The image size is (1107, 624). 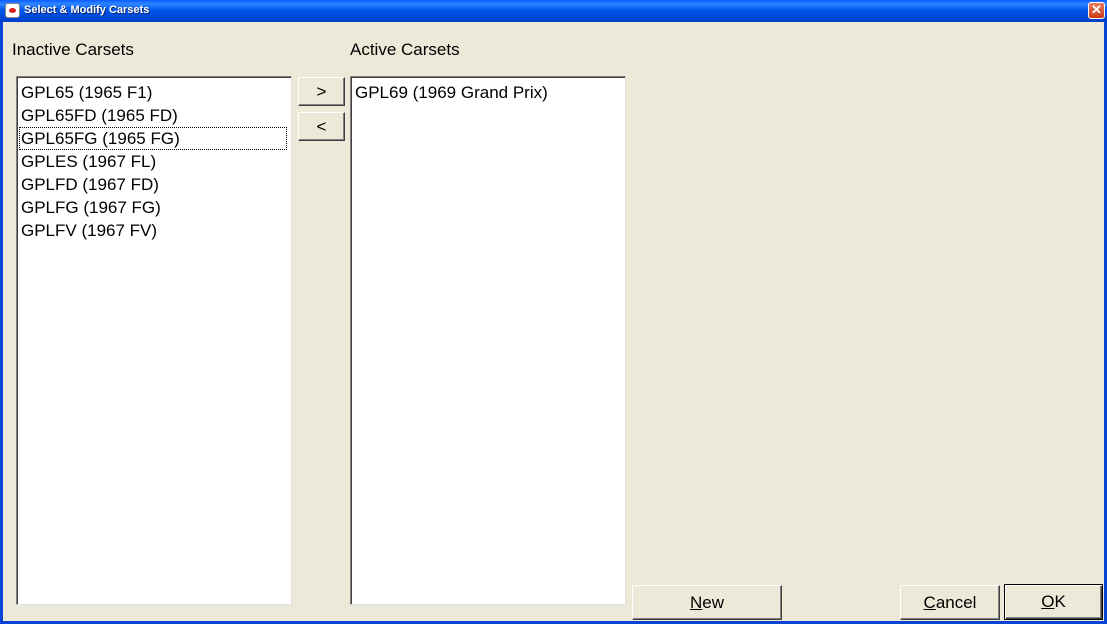 I want to click on title-bar: Select & Modify Carsets ✕, so click(x=553, y=11).